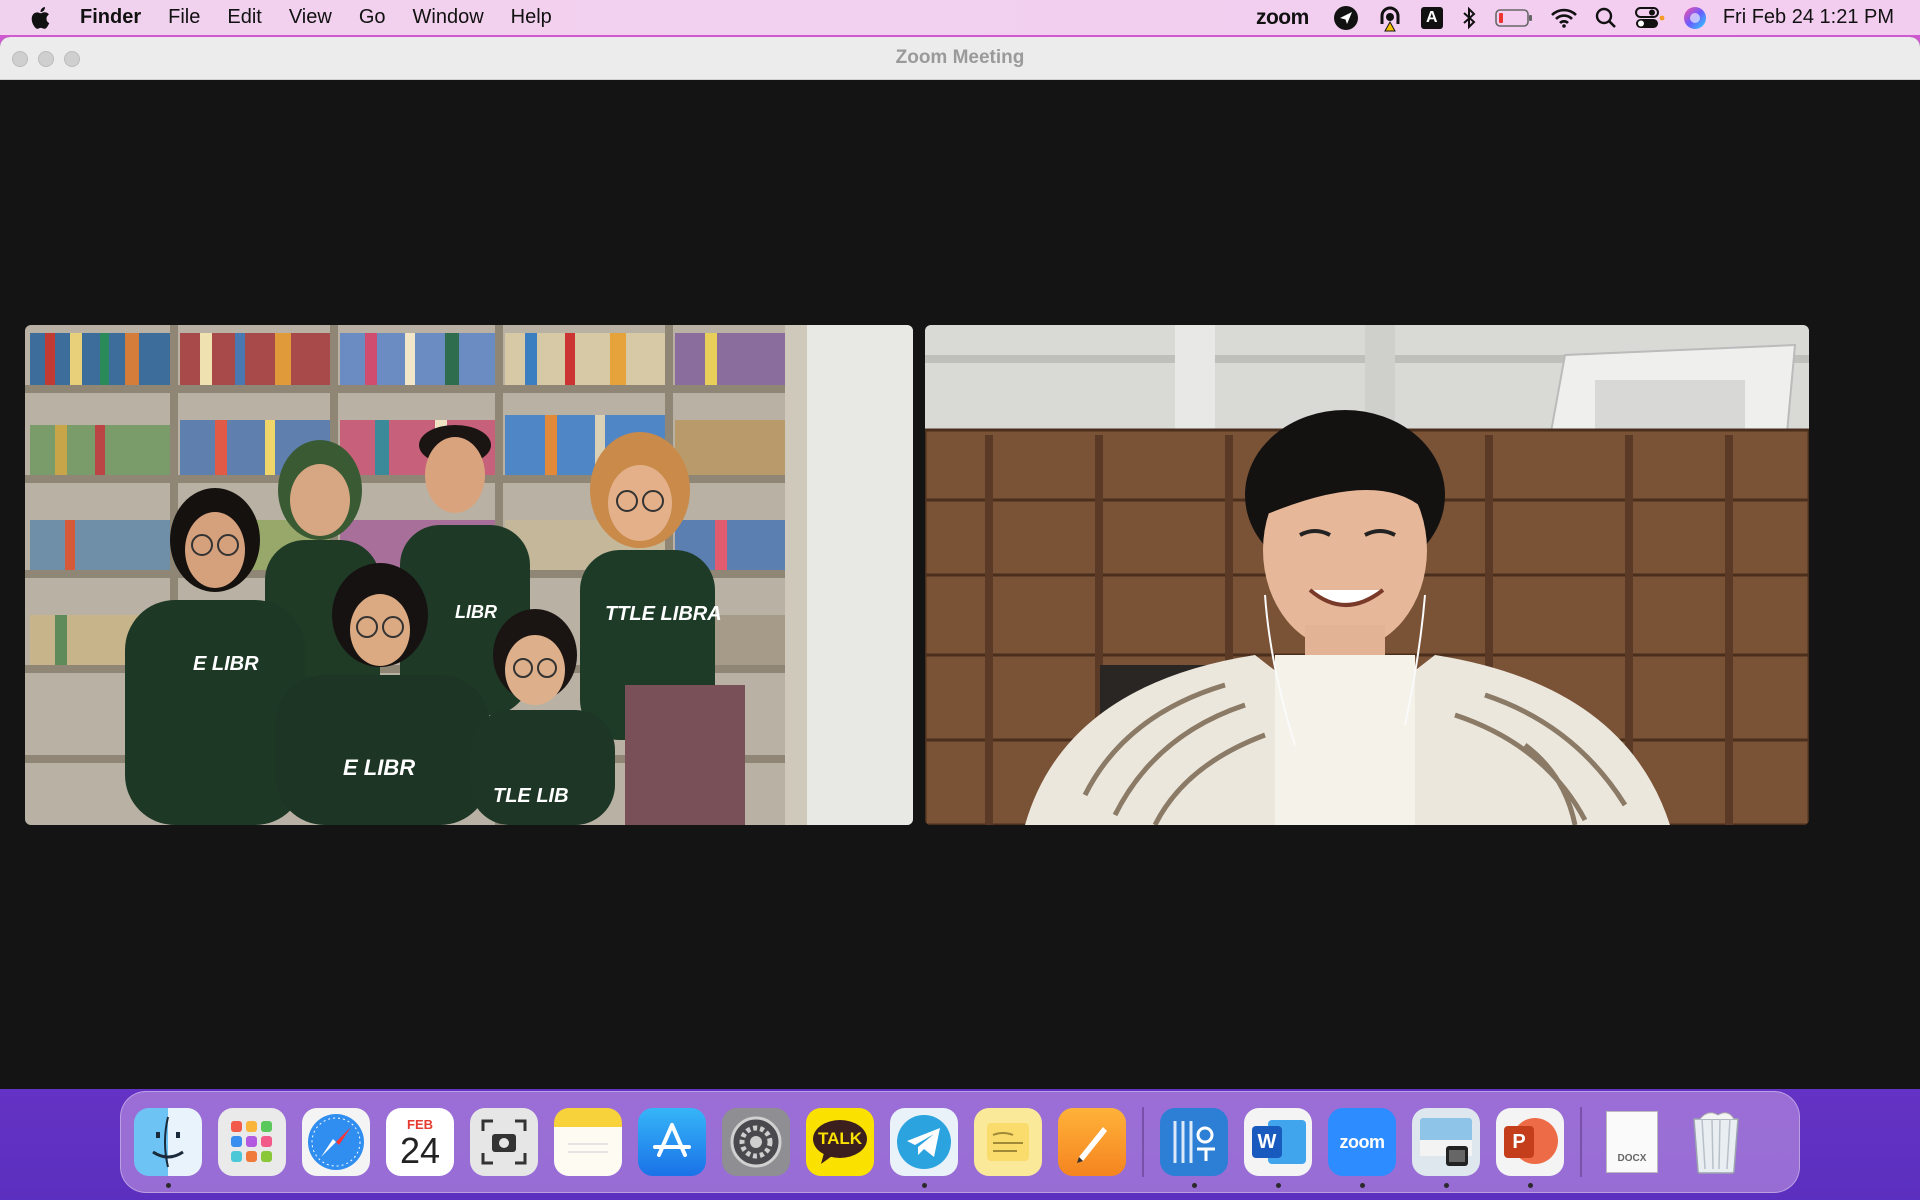  Describe the element at coordinates (1446, 1148) in the screenshot. I see `preview-dock-icon` at that location.